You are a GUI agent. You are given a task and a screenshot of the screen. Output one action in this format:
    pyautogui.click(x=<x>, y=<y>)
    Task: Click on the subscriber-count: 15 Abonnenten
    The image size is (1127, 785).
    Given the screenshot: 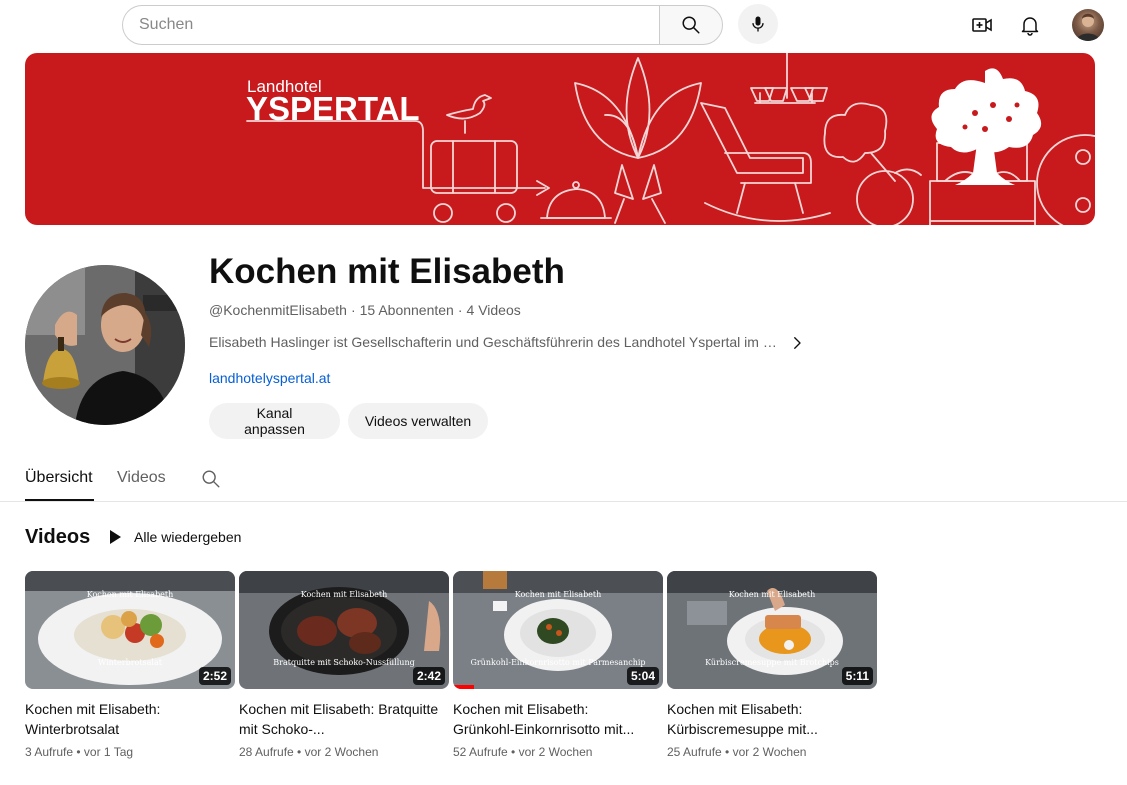 What is the action you would take?
    pyautogui.click(x=406, y=310)
    